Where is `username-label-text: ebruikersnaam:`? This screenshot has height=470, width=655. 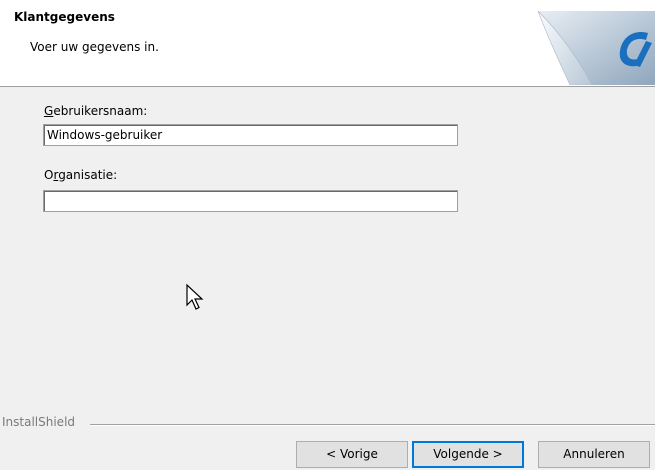
username-label-text: ebruikersnaam: is located at coordinates (100, 111).